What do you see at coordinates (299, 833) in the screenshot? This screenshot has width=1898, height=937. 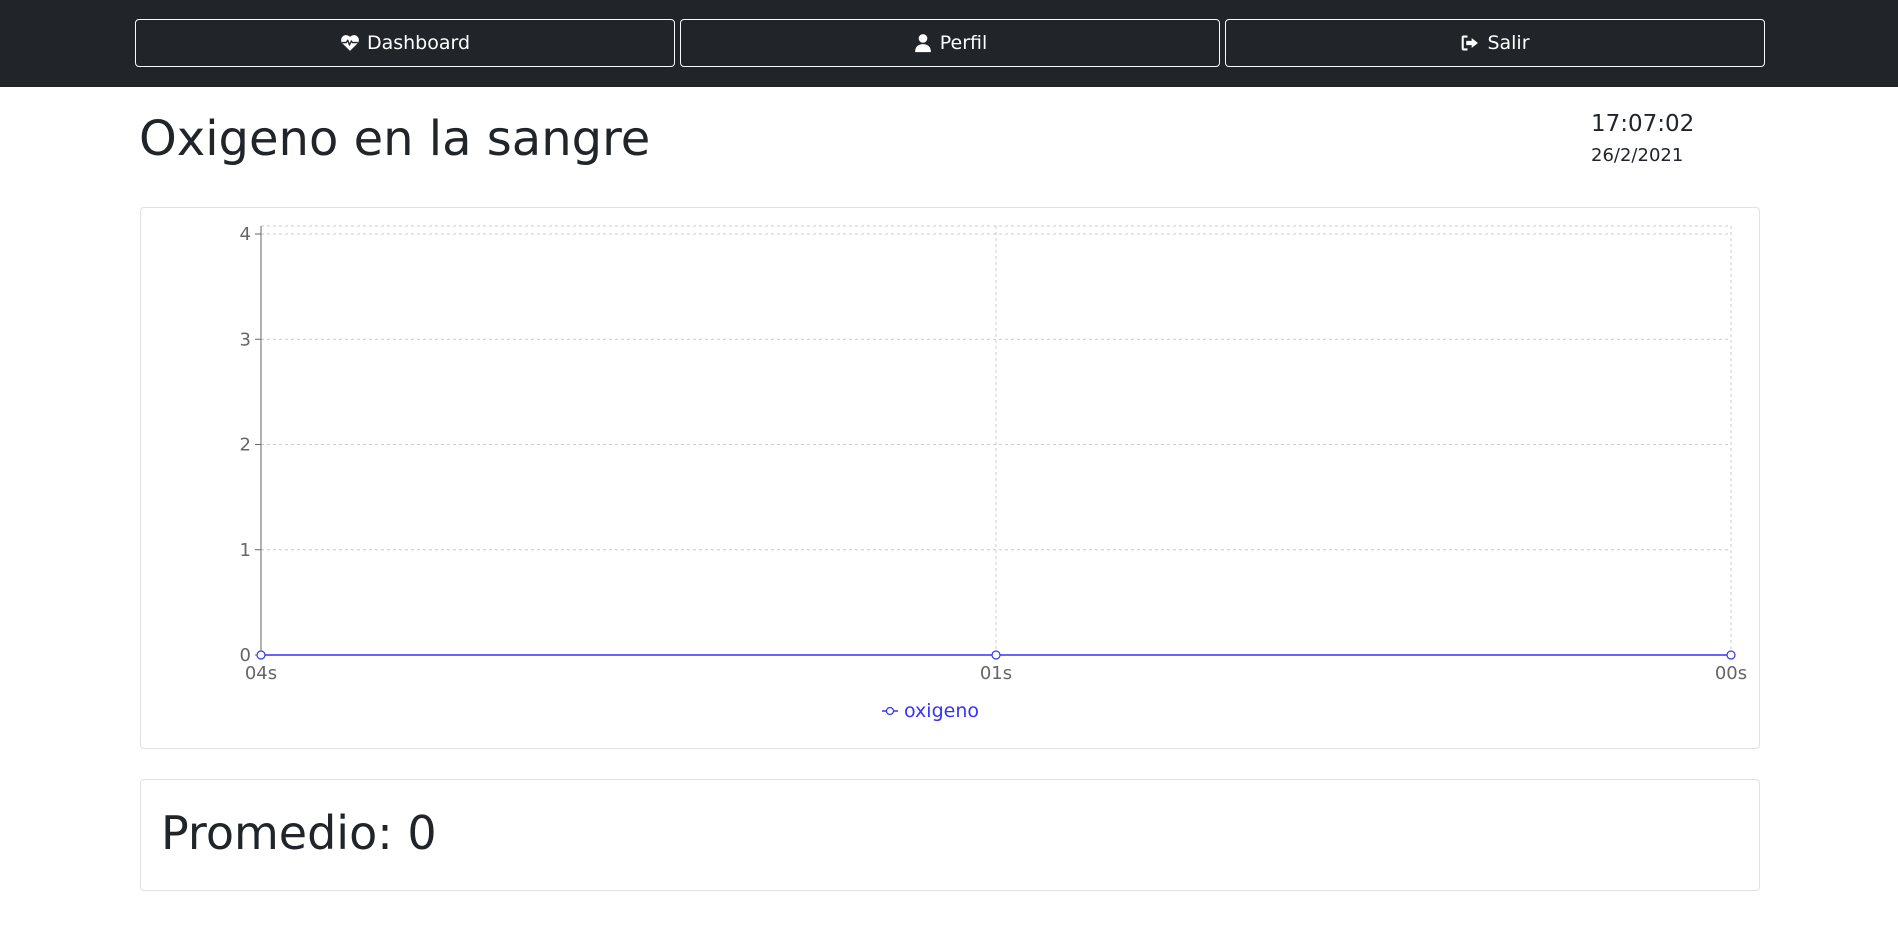 I see `average-value: Promedio: 0` at bounding box center [299, 833].